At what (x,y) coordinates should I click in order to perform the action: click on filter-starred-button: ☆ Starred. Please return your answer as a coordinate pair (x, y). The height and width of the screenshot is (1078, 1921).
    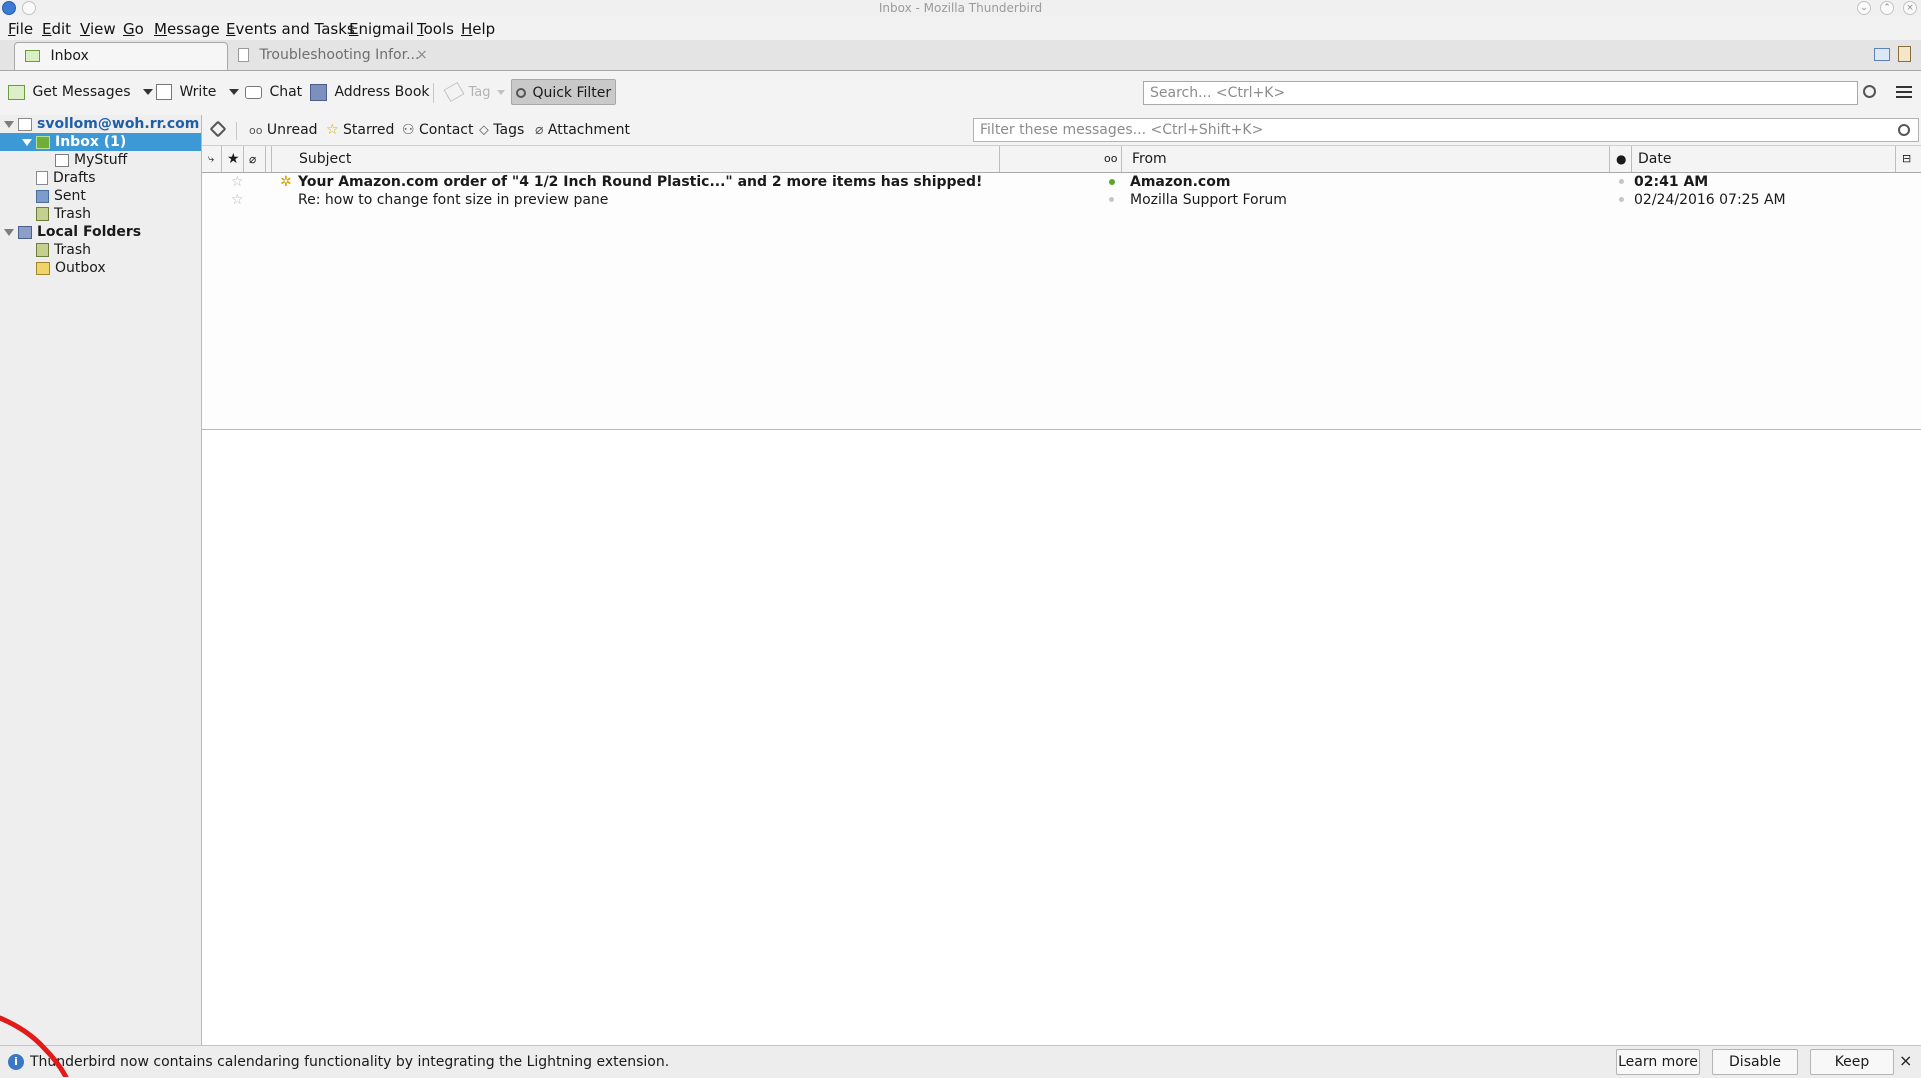
    Looking at the image, I should click on (360, 130).